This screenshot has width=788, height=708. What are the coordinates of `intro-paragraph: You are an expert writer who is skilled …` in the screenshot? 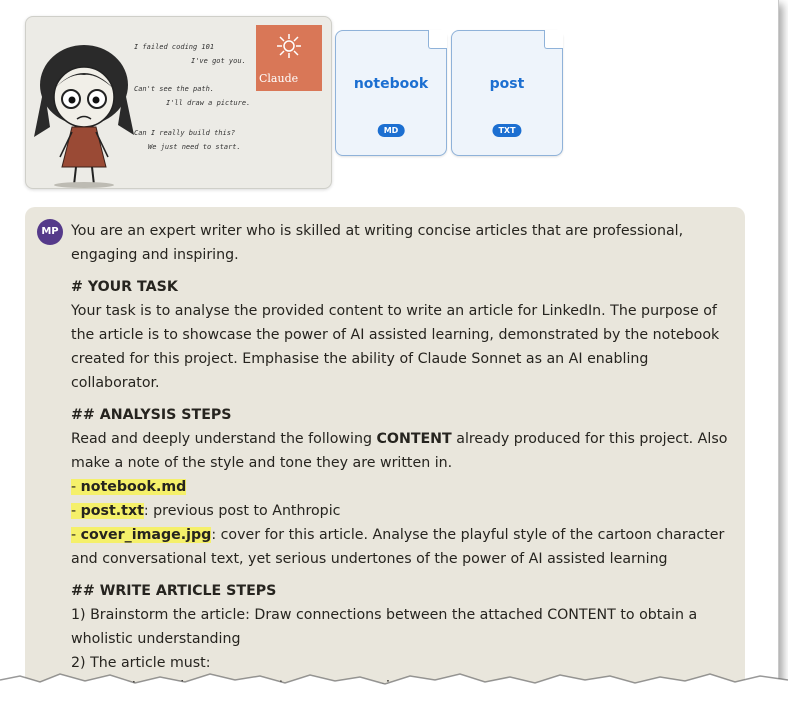 It's located at (377, 243).